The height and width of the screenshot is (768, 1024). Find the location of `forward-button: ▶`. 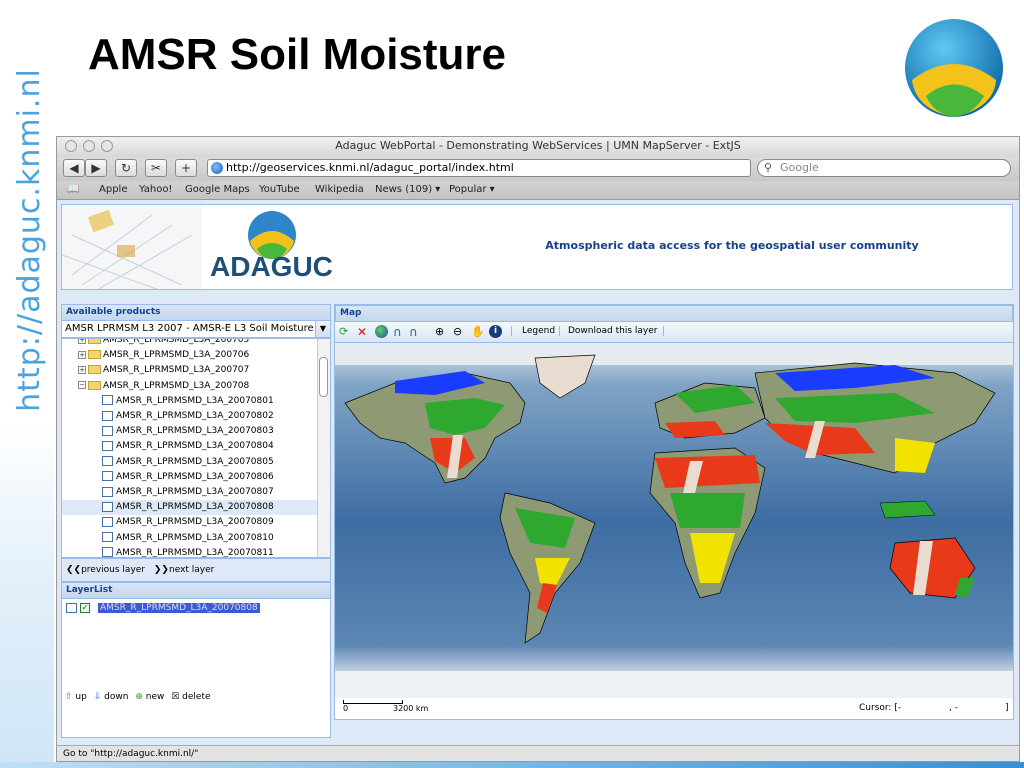

forward-button: ▶ is located at coordinates (96, 168).